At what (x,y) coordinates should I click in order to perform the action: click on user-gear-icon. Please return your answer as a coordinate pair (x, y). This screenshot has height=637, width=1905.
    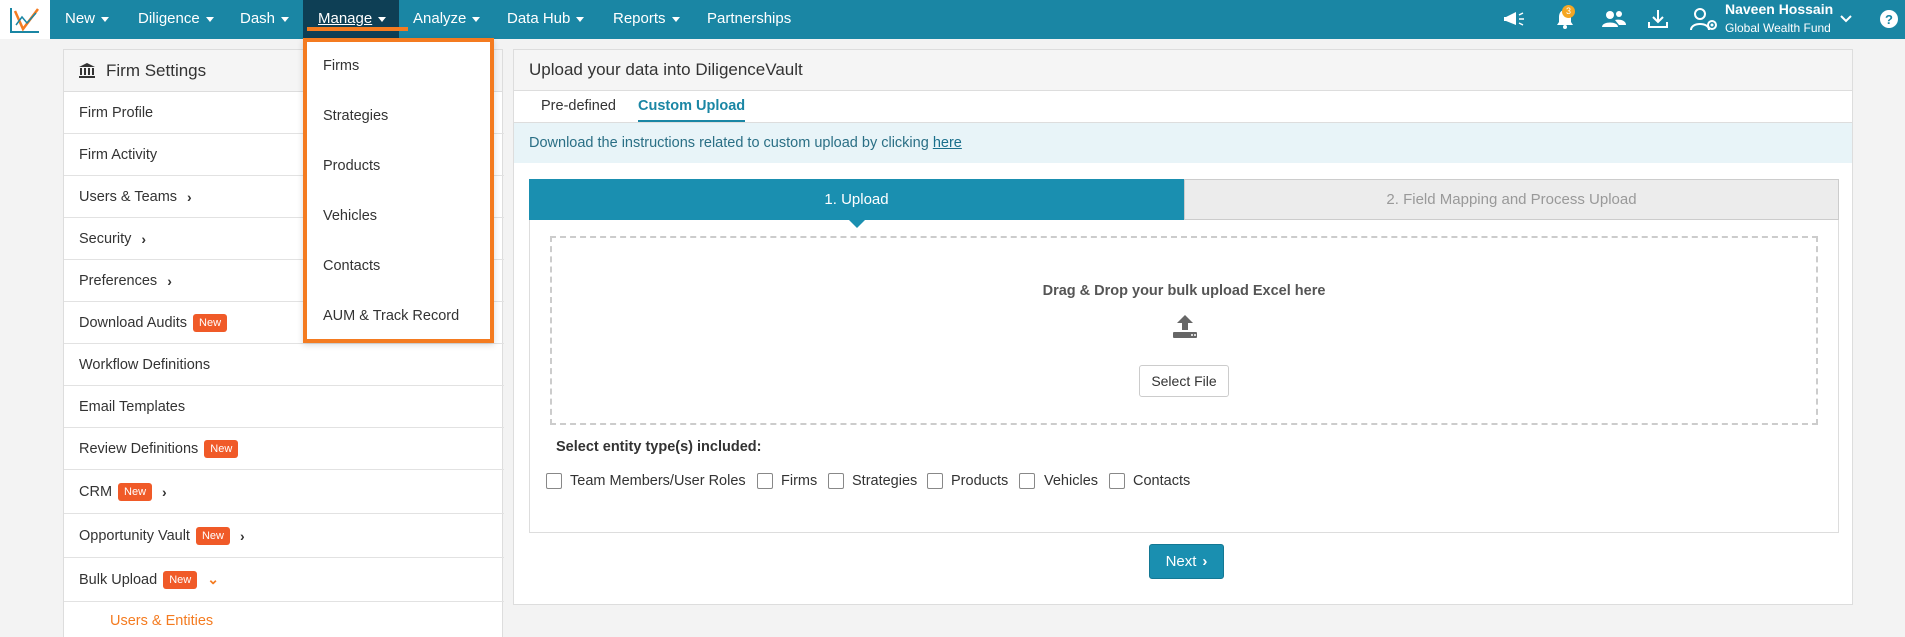
    Looking at the image, I should click on (1704, 19).